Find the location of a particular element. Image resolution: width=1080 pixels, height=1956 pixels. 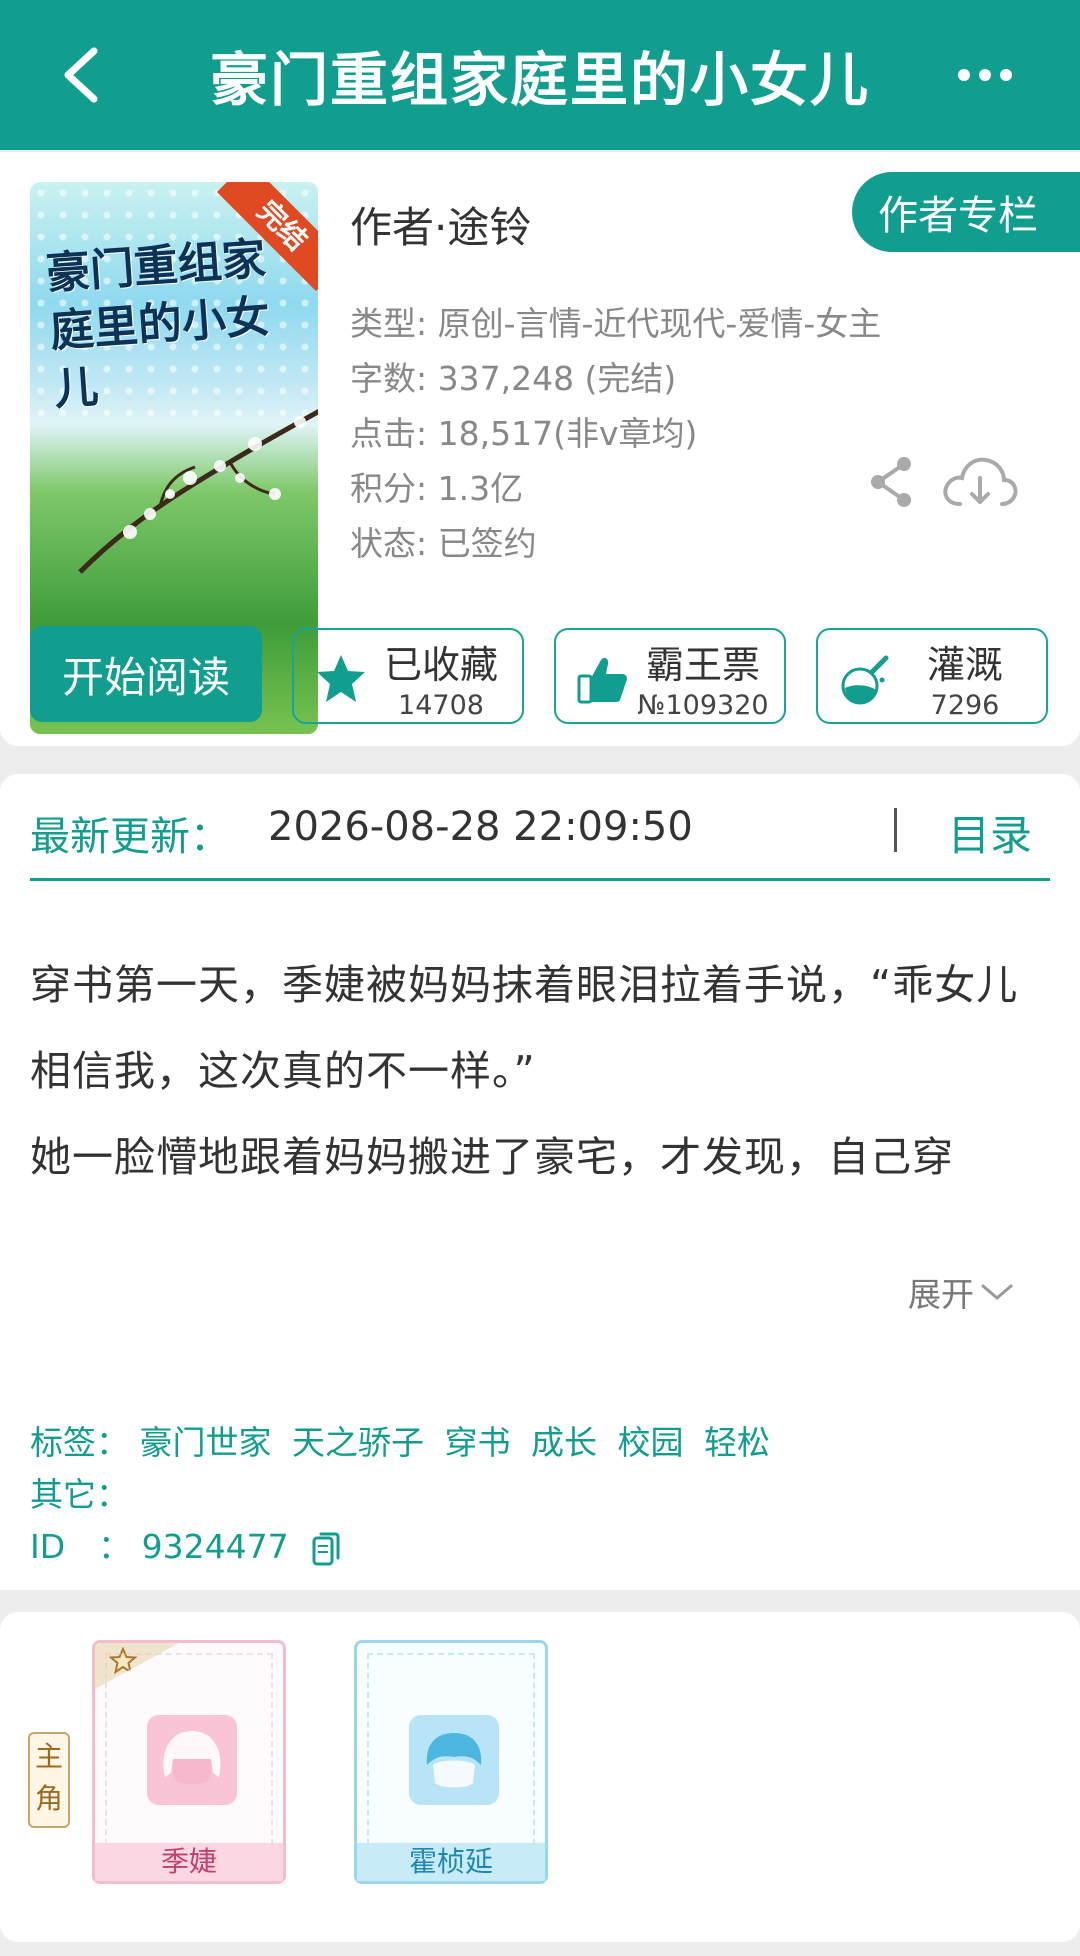

download-button is located at coordinates (980, 482).